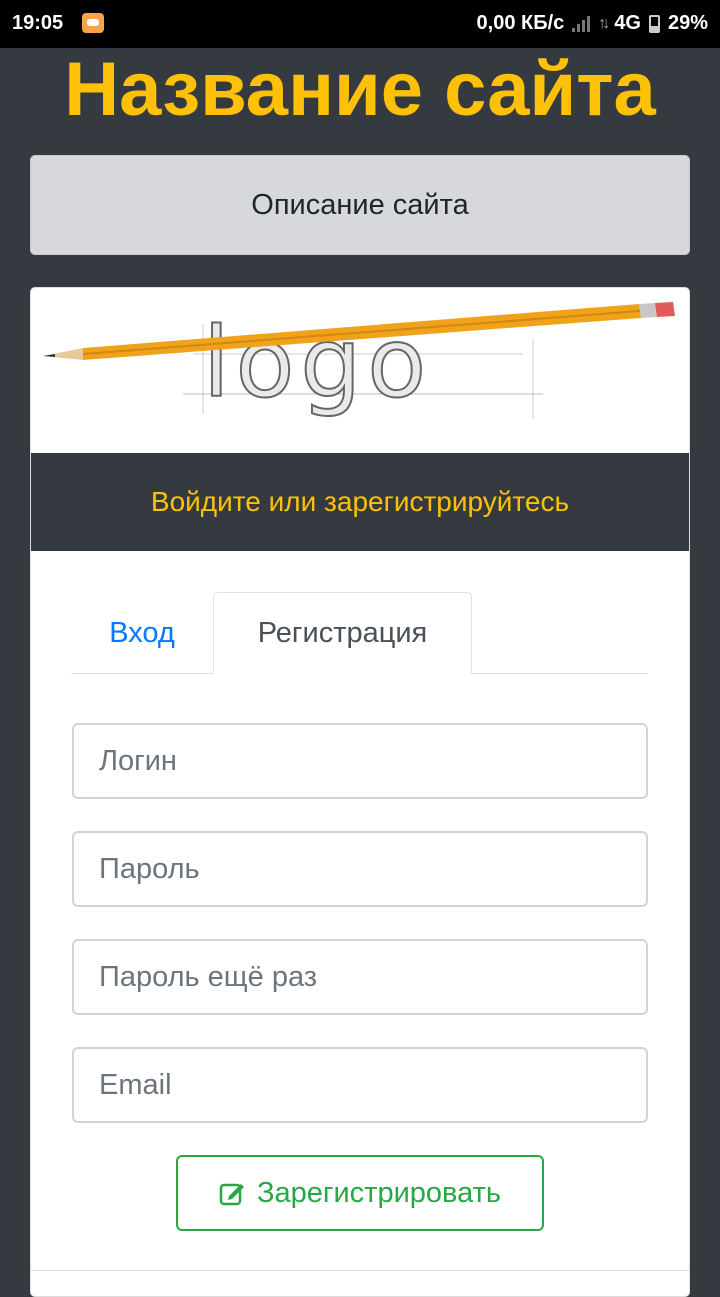 This screenshot has width=720, height=1297. Describe the element at coordinates (378, 1192) in the screenshot. I see `register-button-label: Зарегистрировать` at that location.